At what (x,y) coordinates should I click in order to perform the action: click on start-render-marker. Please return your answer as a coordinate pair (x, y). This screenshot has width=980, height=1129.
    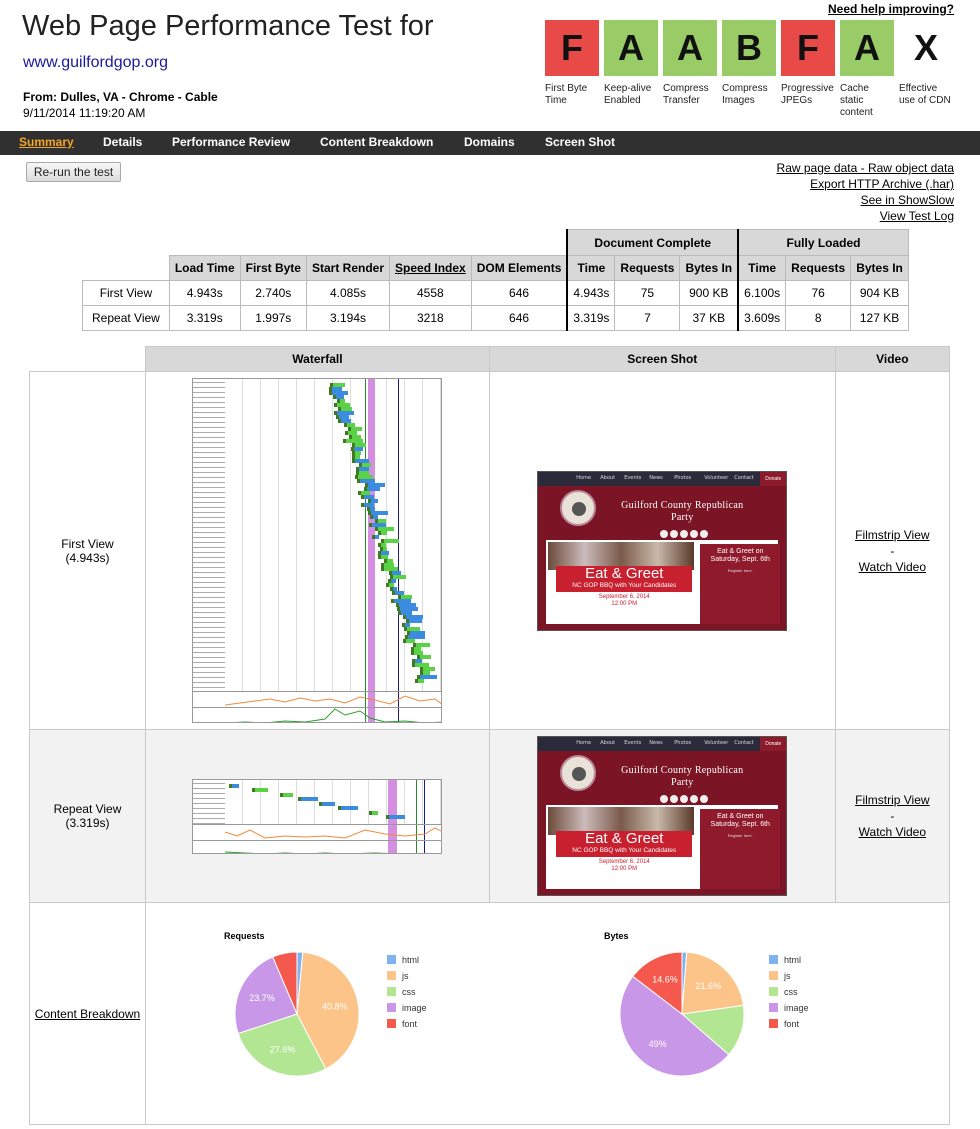
    Looking at the image, I should click on (366, 550).